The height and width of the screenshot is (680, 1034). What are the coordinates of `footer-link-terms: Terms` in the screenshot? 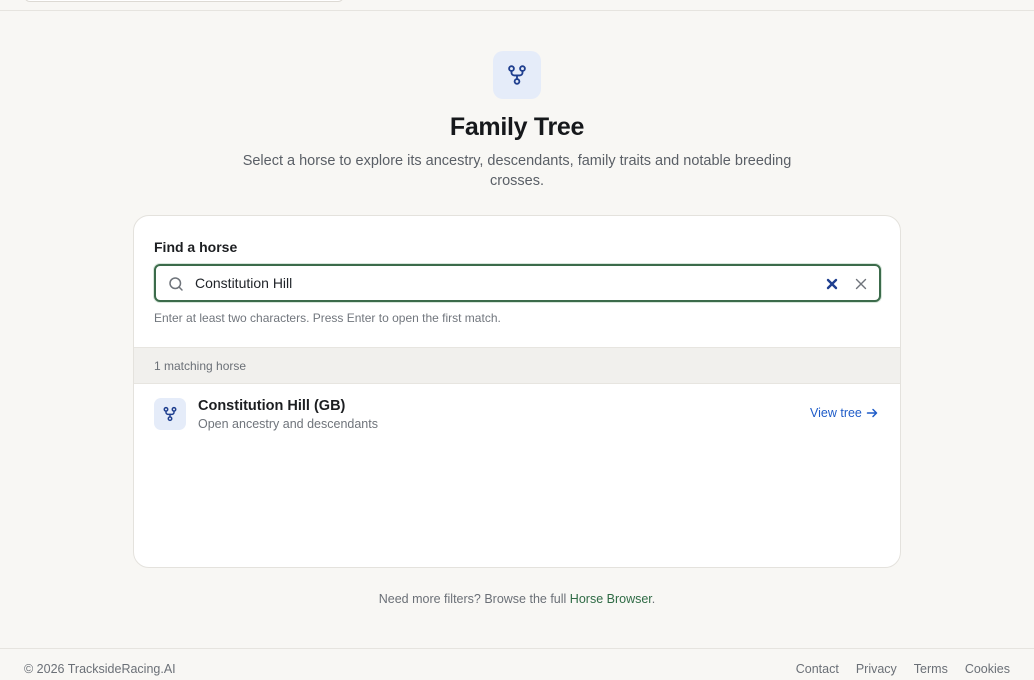 It's located at (931, 669).